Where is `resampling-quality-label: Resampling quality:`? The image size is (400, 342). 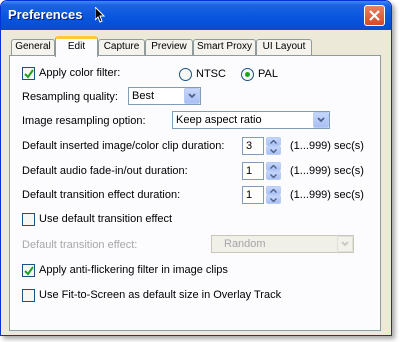 resampling-quality-label: Resampling quality: is located at coordinates (70, 97).